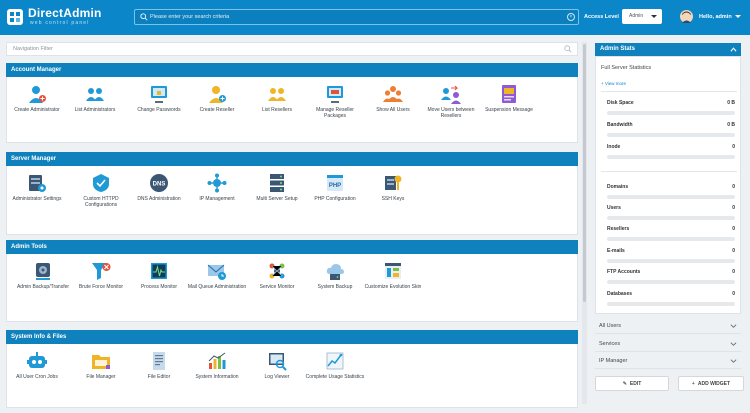 The image size is (750, 413). I want to click on widget-title: Services, so click(610, 344).